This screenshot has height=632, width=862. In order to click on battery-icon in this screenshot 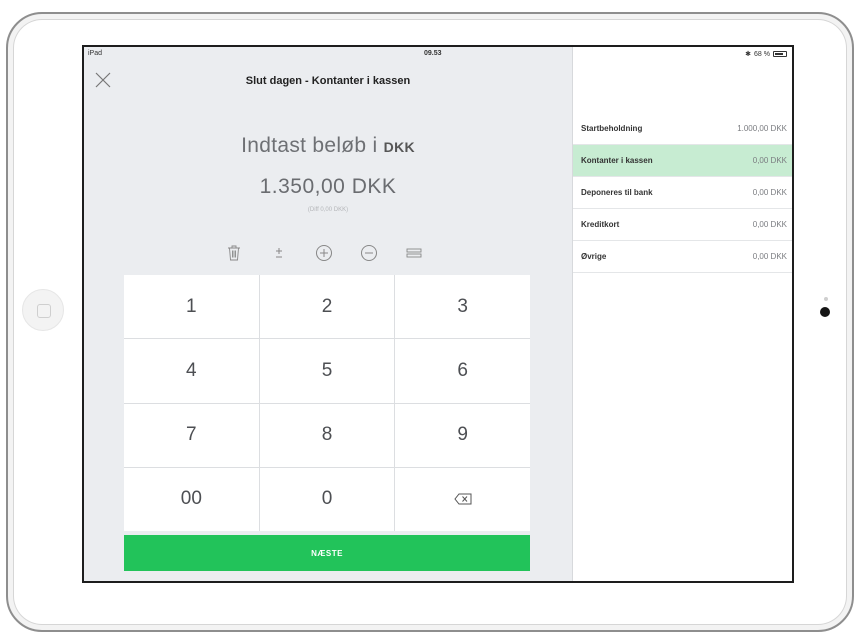, I will do `click(780, 54)`.